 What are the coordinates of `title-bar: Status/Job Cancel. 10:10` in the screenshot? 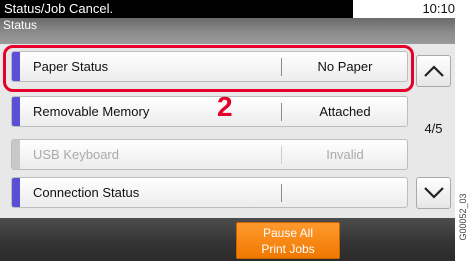 It's located at (227, 9).